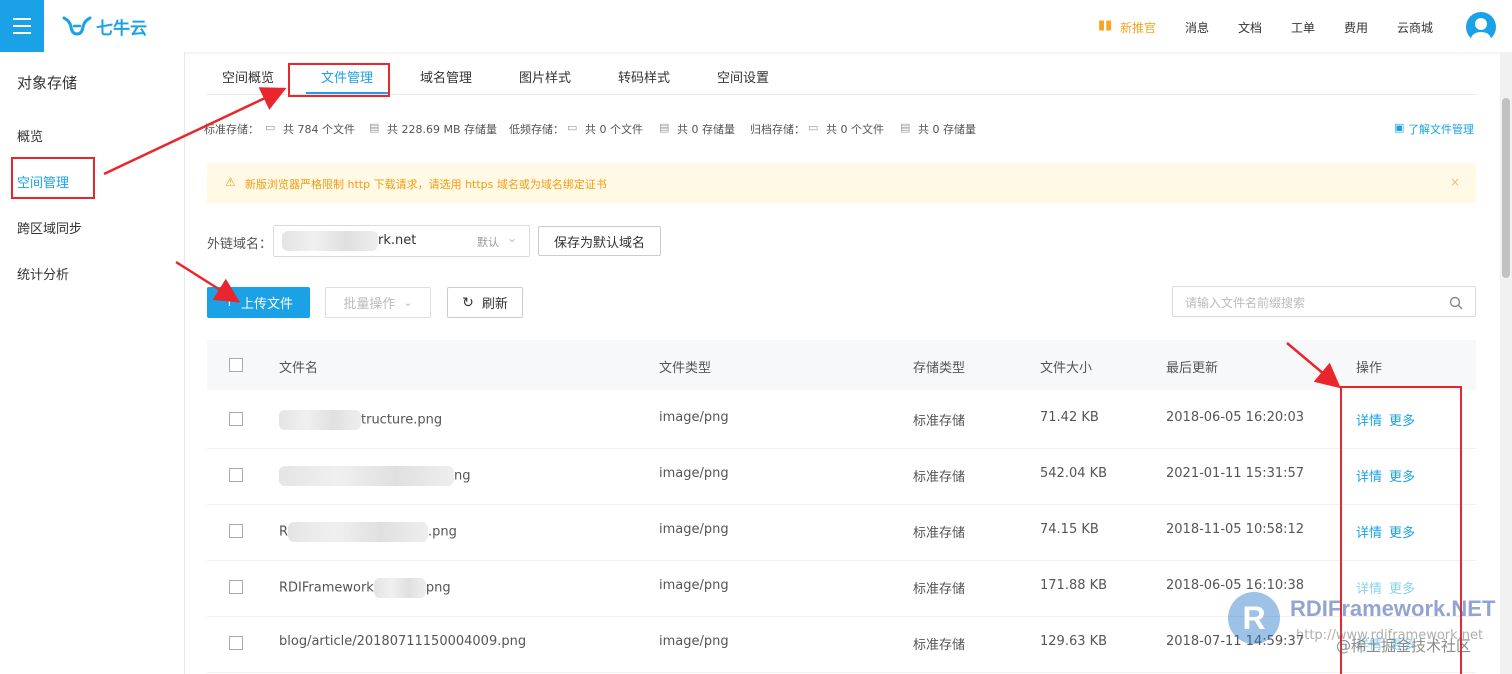  What do you see at coordinates (545, 76) in the screenshot?
I see `tab-image-styles: 图片样式` at bounding box center [545, 76].